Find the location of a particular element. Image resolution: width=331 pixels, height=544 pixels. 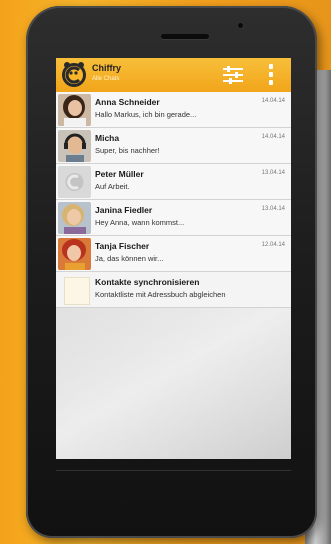

front-camera is located at coordinates (240, 25).